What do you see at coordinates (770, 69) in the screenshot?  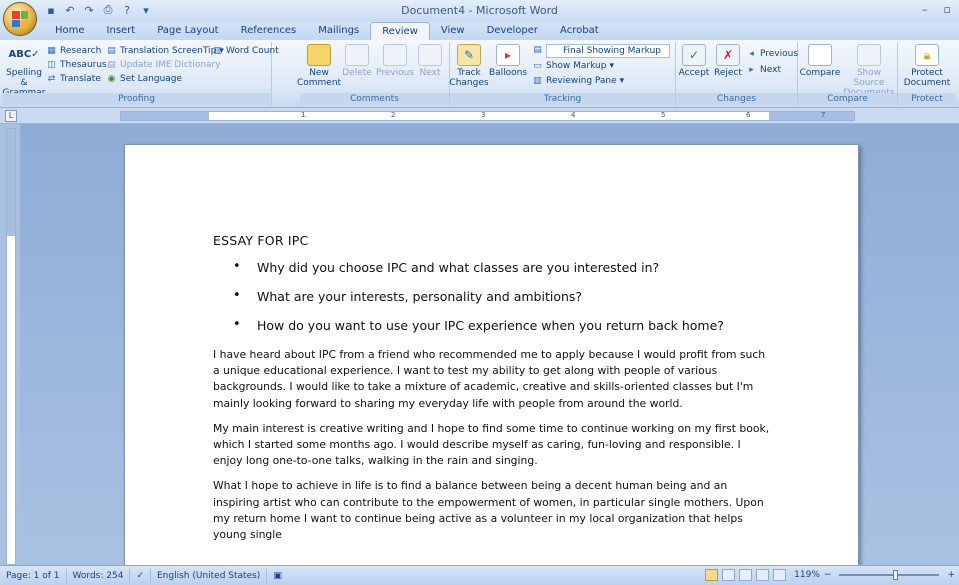 I see `next-change-label: Next` at bounding box center [770, 69].